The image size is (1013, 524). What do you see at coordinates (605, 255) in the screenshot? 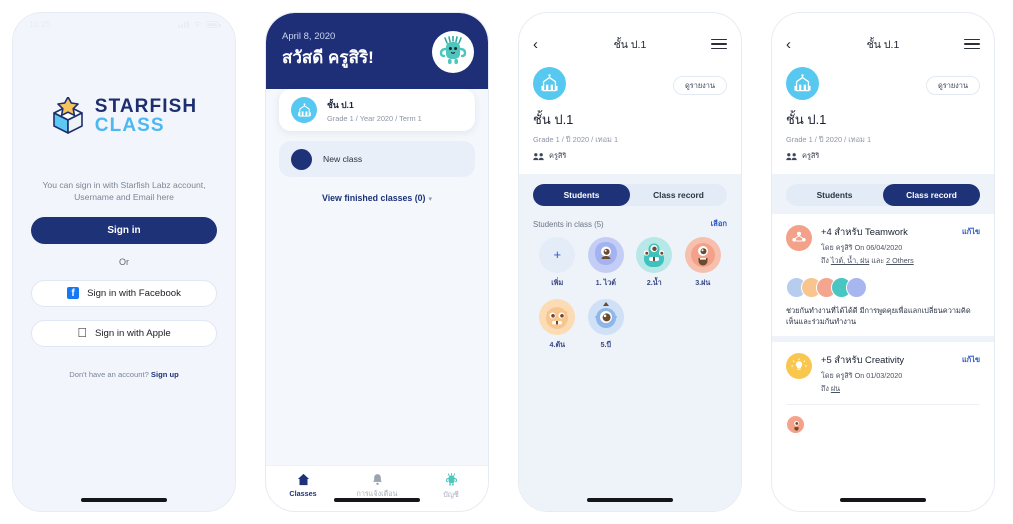
I see `monster-avatar-blue-icon` at bounding box center [605, 255].